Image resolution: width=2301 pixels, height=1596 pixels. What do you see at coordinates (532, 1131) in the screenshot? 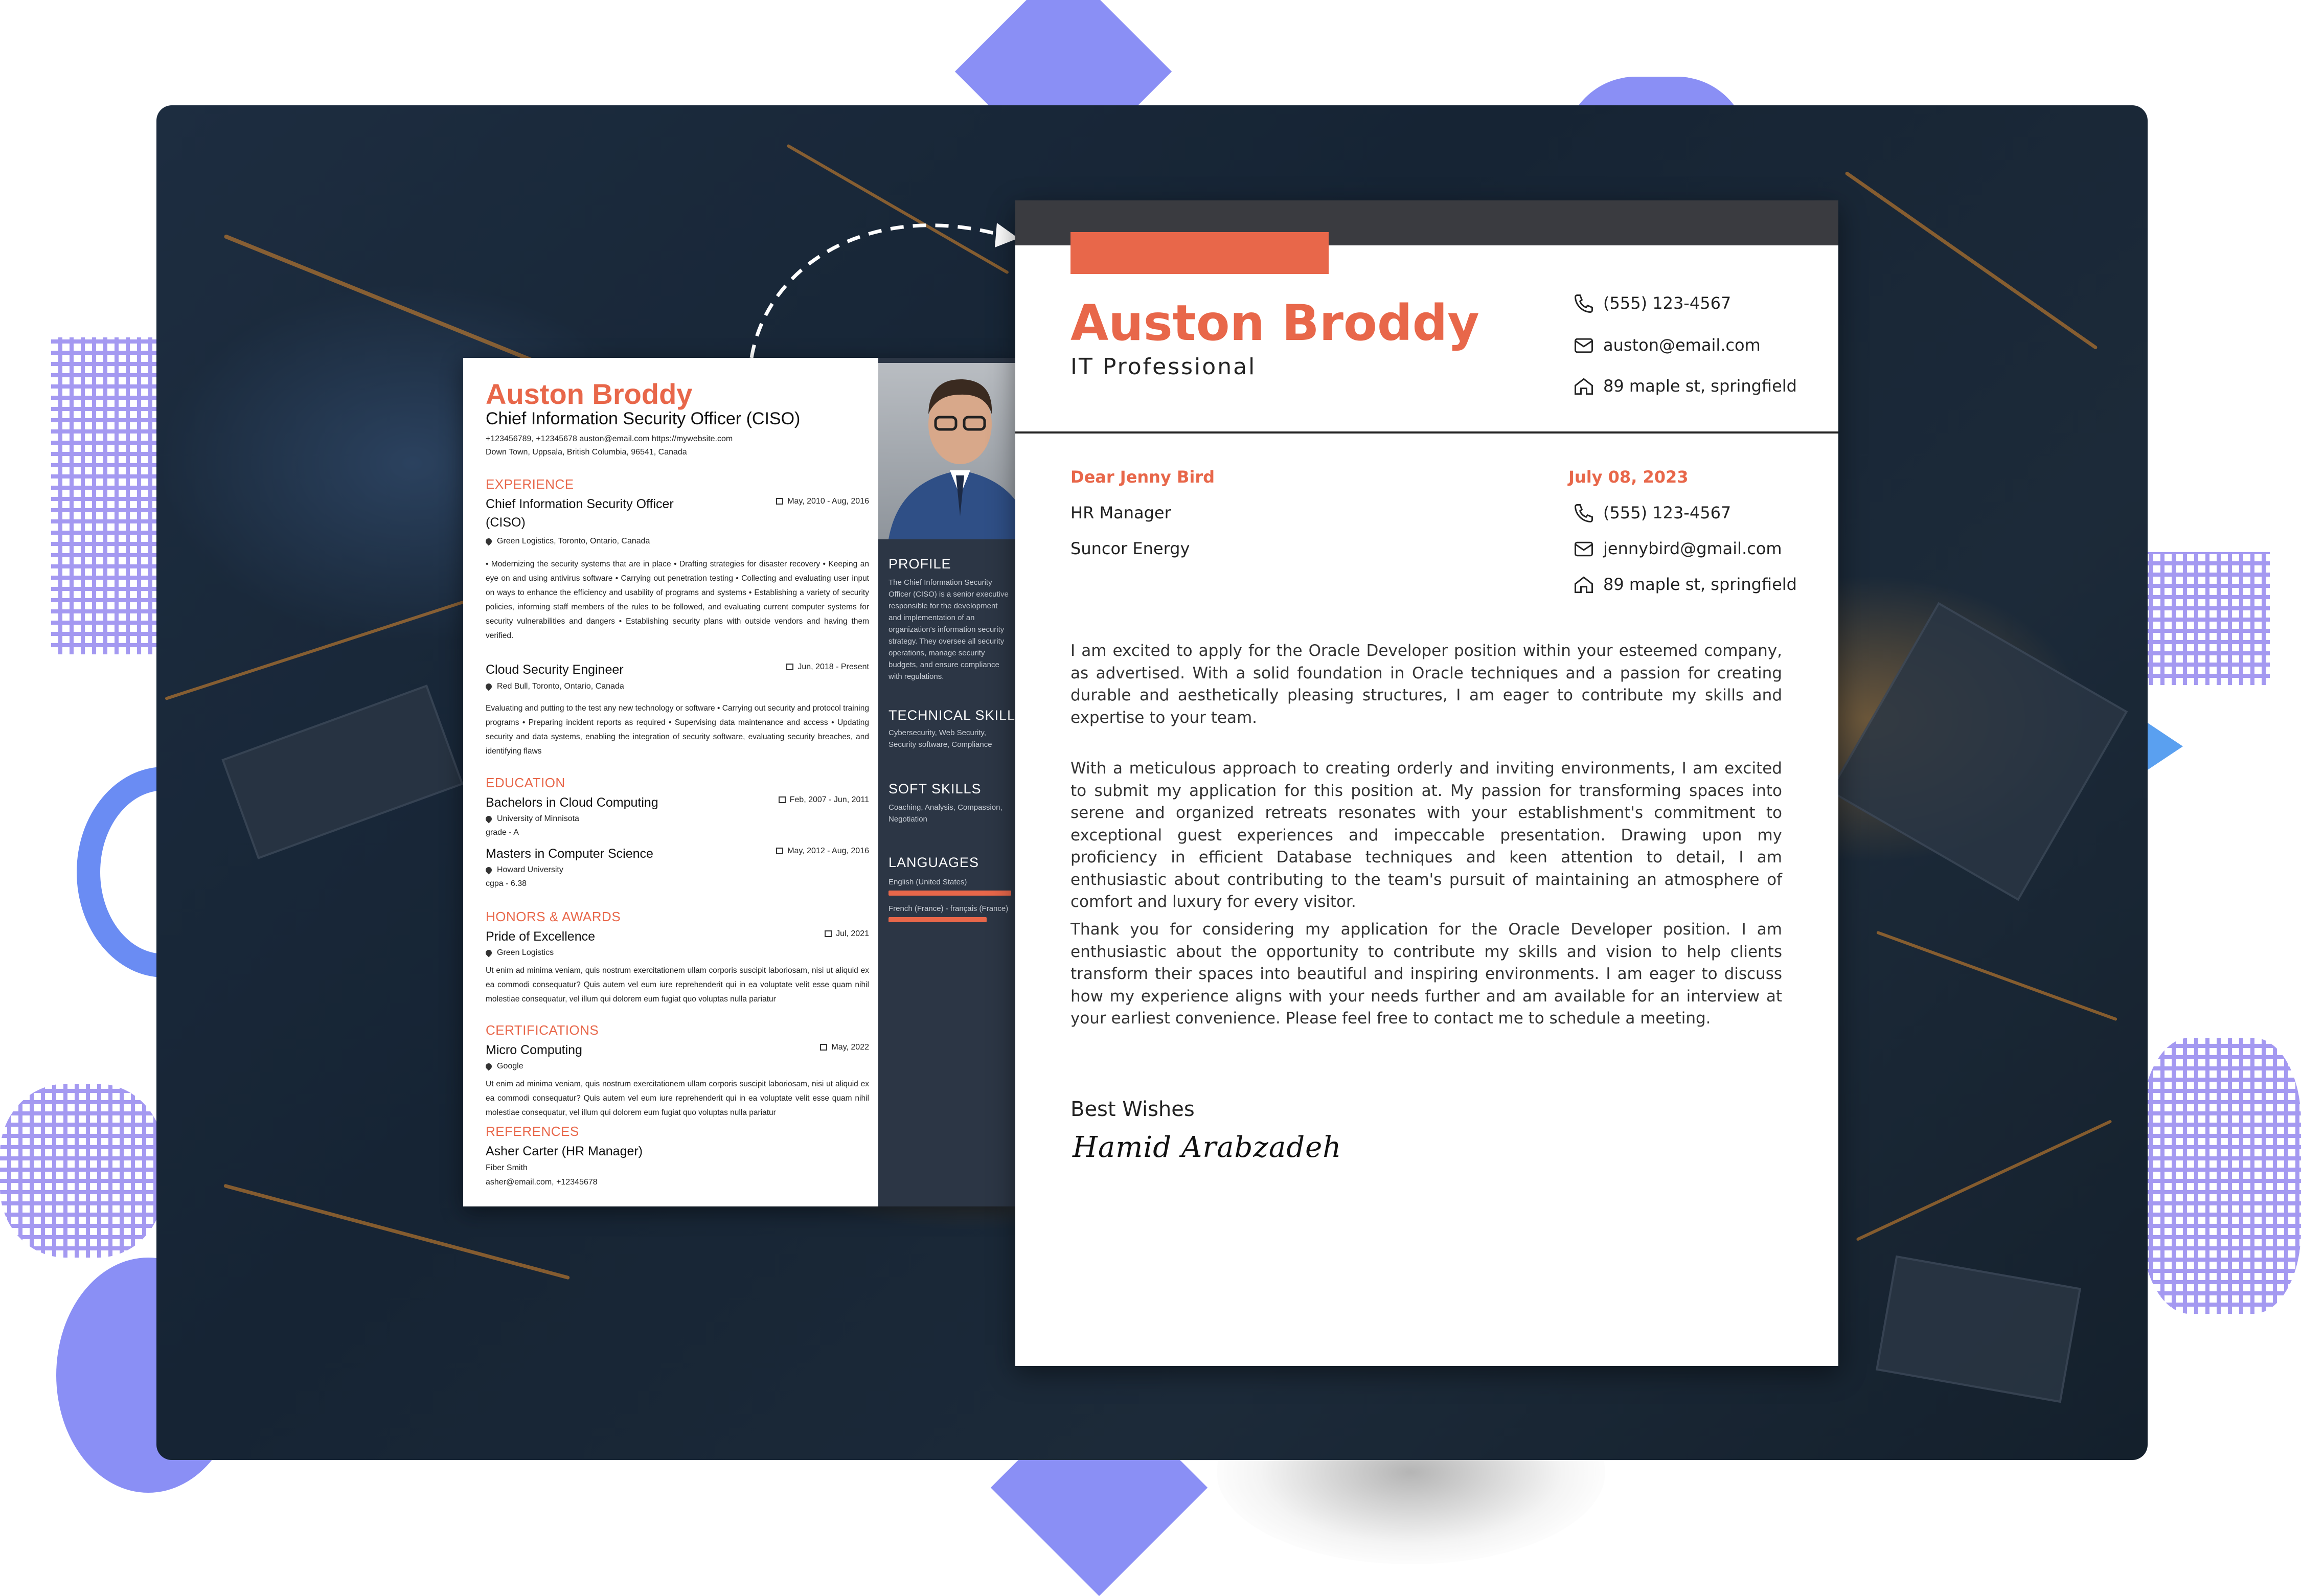
I see `section-references: REFERENCES` at bounding box center [532, 1131].